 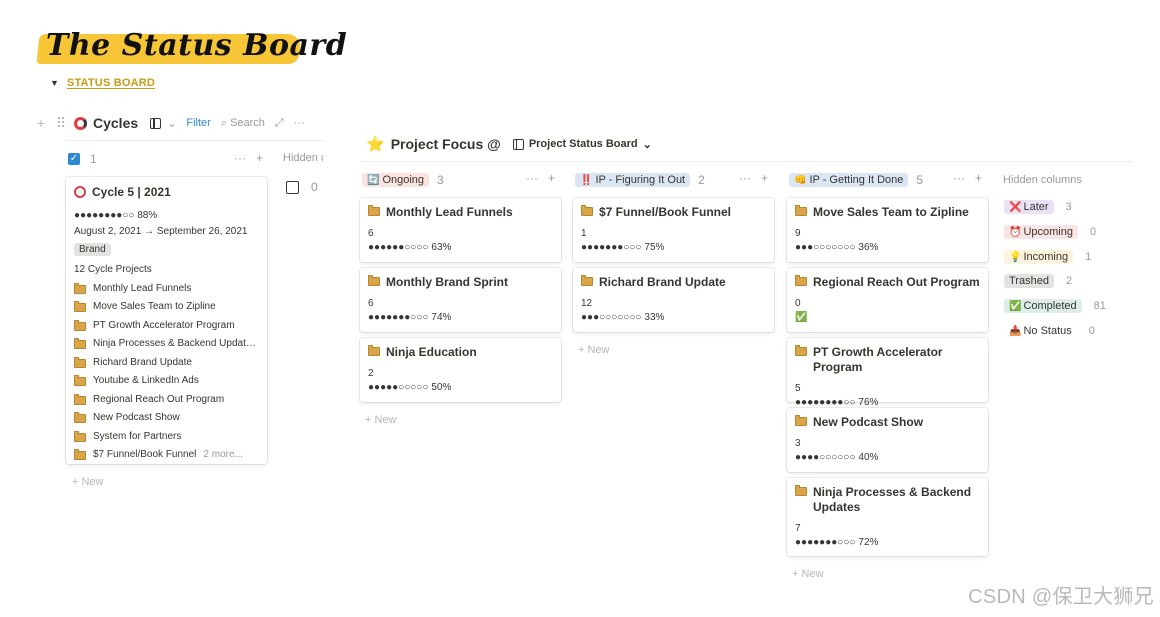 I want to click on search-label: Search, so click(x=247, y=122).